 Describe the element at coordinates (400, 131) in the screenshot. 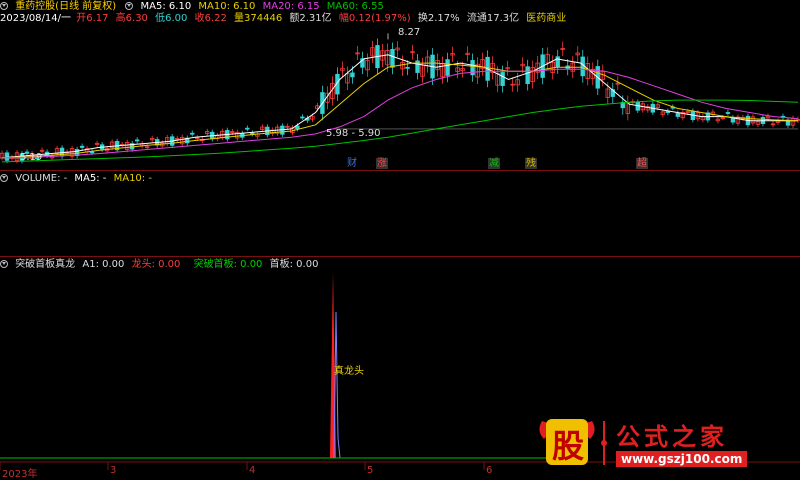

I see `ma-line-ma60` at that location.